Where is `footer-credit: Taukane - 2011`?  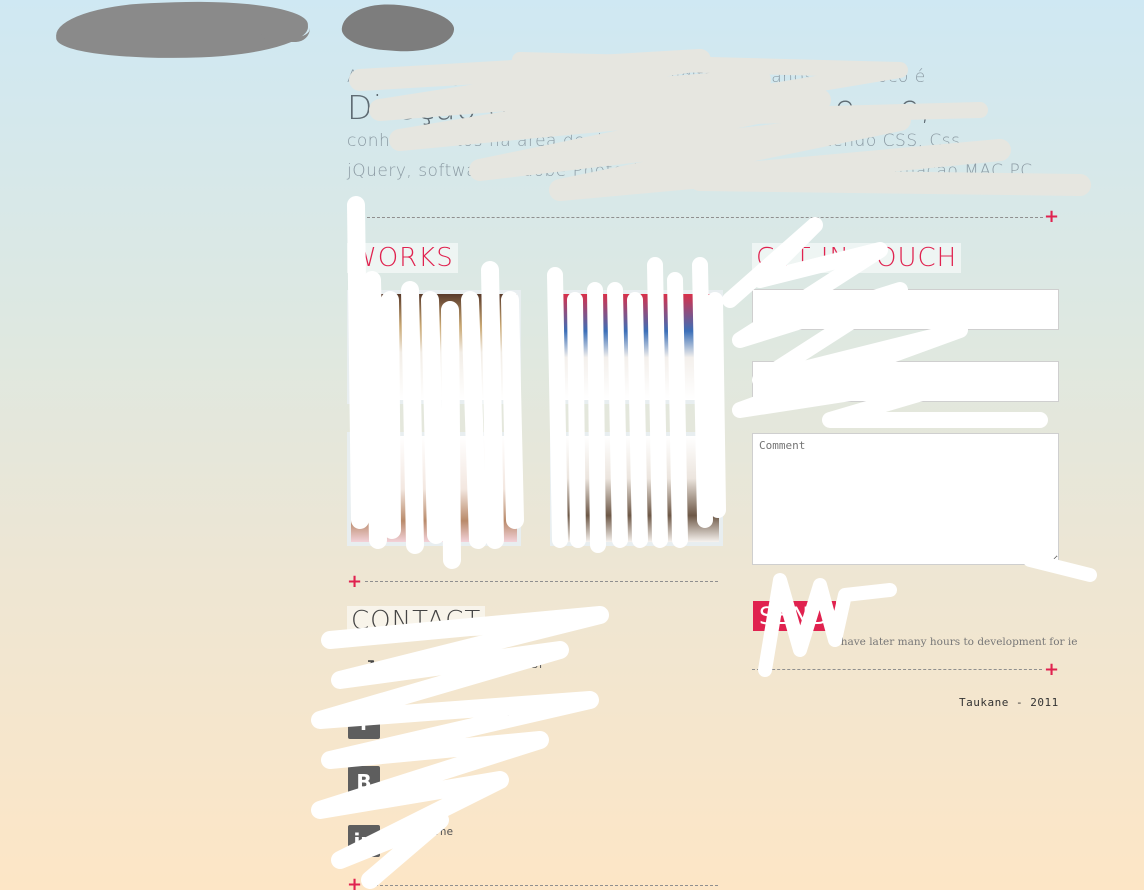
footer-credit: Taukane - 2011 is located at coordinates (1009, 702).